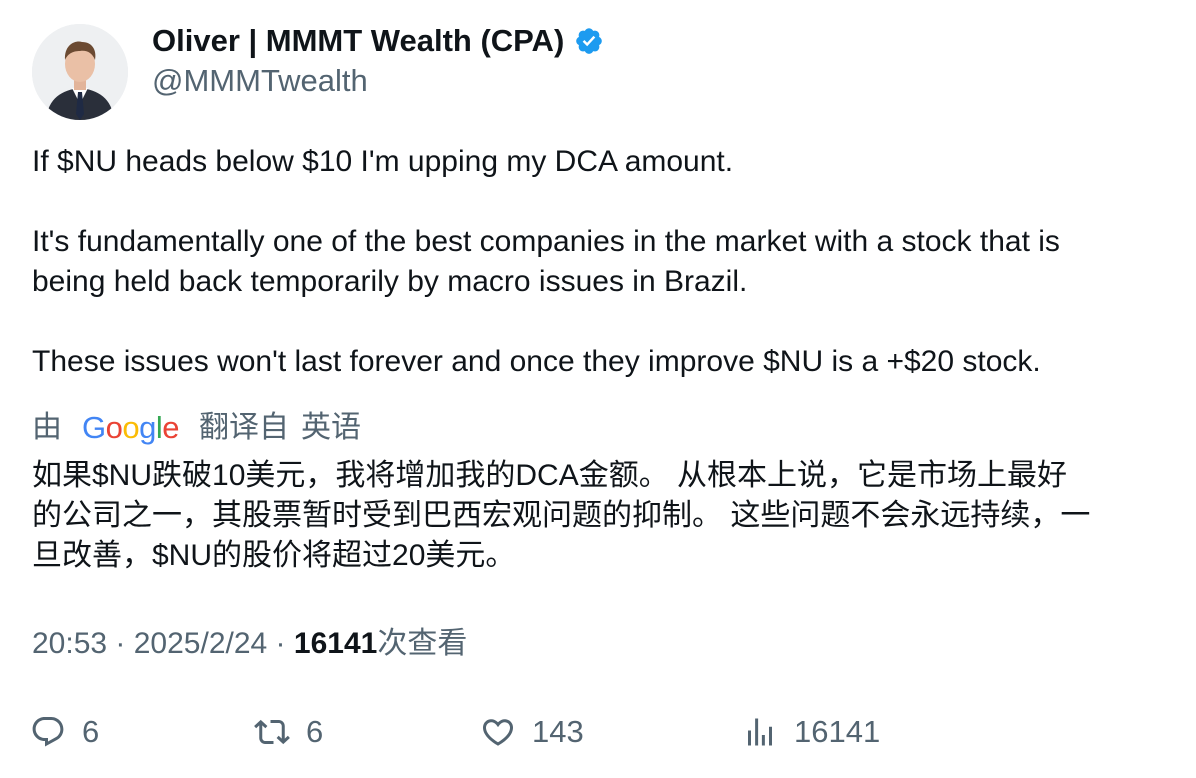 This screenshot has width=1196, height=778. What do you see at coordinates (760, 732) in the screenshot?
I see `bar-chart-icon` at bounding box center [760, 732].